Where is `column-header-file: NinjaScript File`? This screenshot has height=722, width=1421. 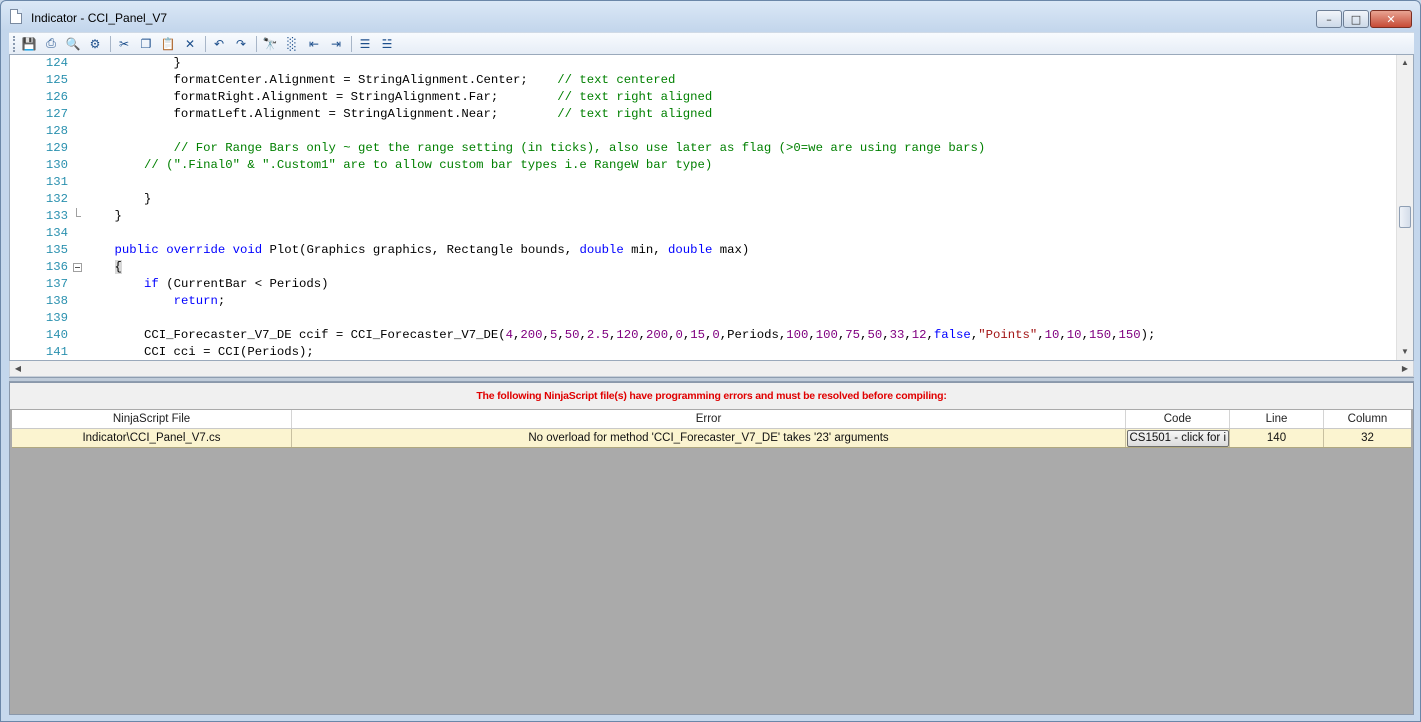
column-header-file: NinjaScript File is located at coordinates (152, 419).